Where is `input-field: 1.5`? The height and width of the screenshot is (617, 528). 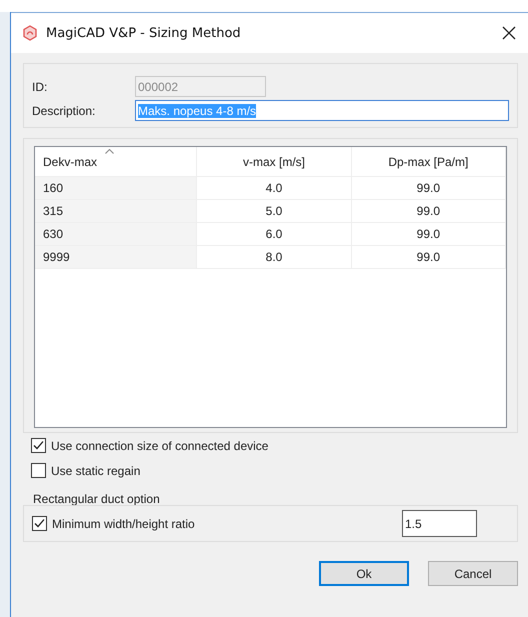 input-field: 1.5 is located at coordinates (439, 523).